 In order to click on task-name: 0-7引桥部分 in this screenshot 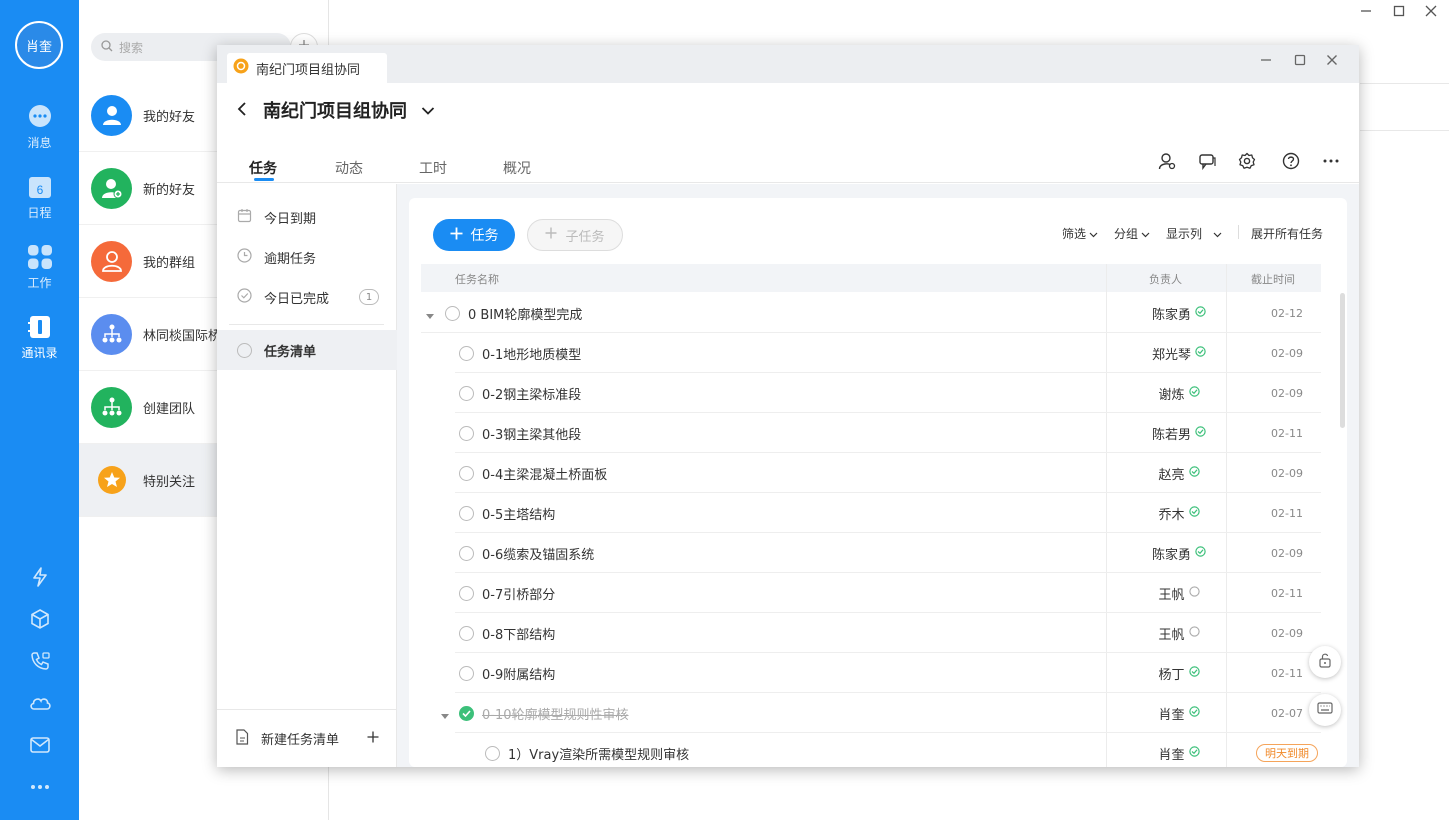, I will do `click(518, 593)`.